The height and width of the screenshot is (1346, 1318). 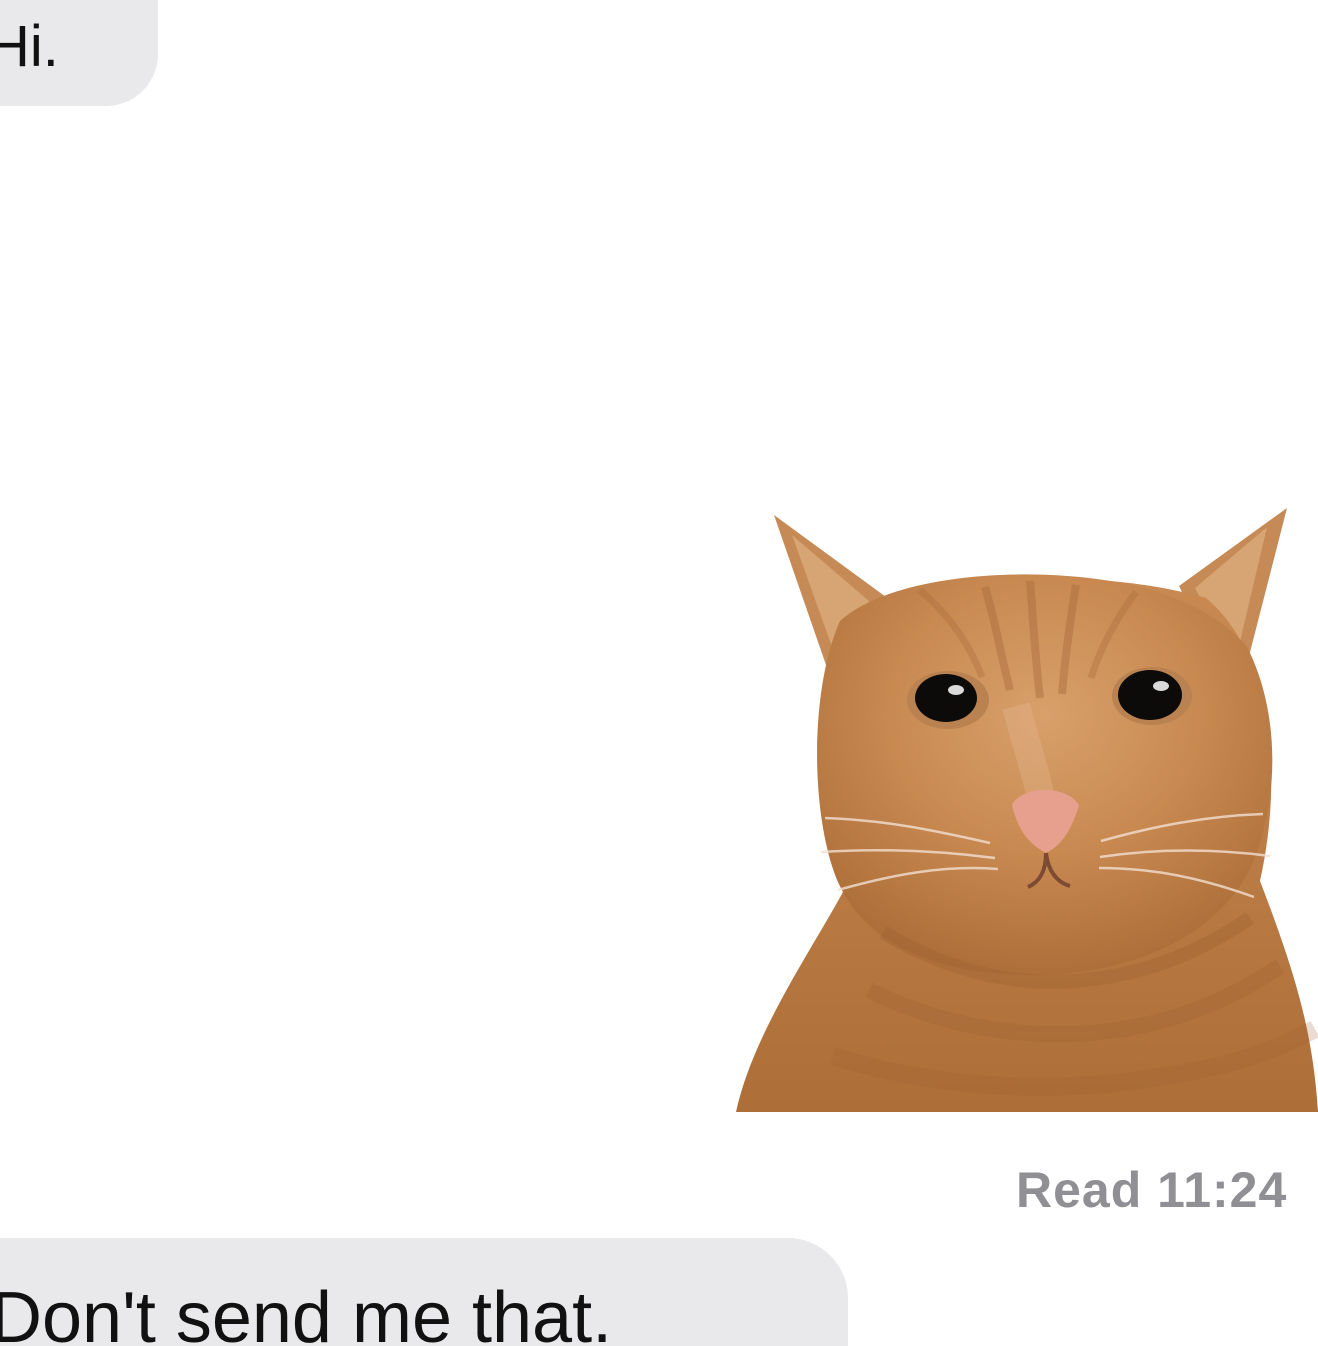 What do you see at coordinates (29, 46) in the screenshot?
I see `message-text: Hi.` at bounding box center [29, 46].